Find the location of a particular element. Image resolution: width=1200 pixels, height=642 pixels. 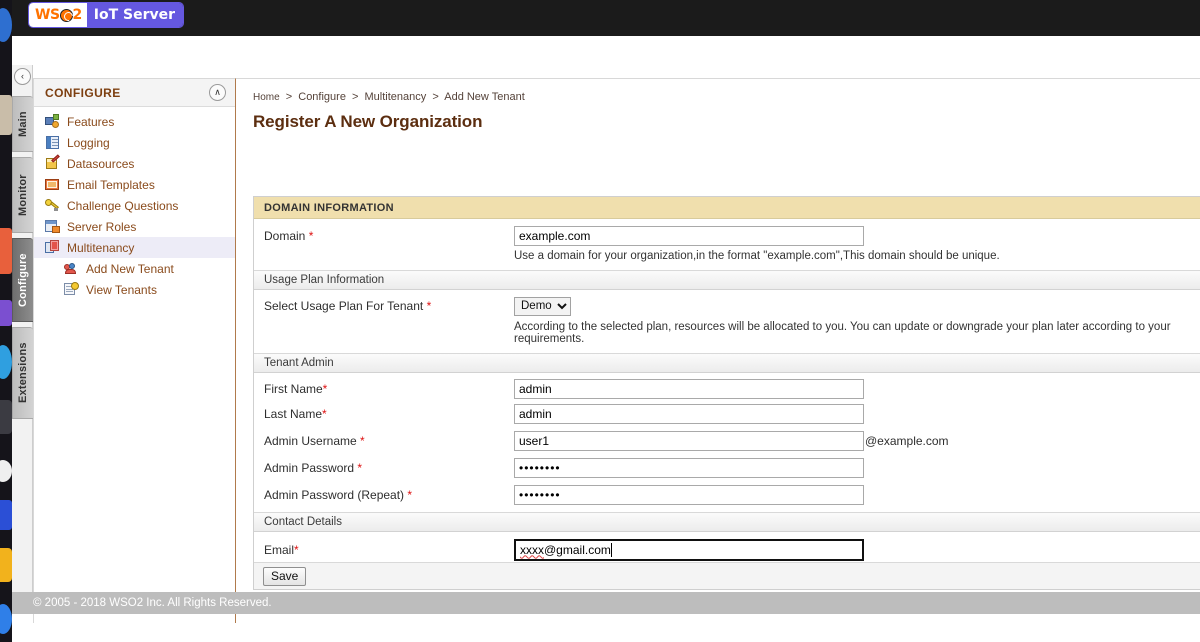

background-window-sliver is located at coordinates (6, 321).